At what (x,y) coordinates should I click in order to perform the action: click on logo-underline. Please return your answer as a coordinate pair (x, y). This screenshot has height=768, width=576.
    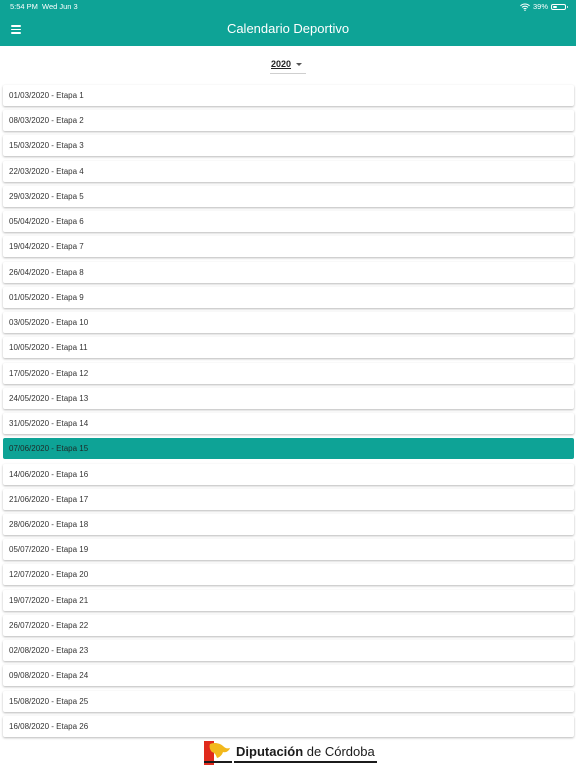
    Looking at the image, I should click on (305, 762).